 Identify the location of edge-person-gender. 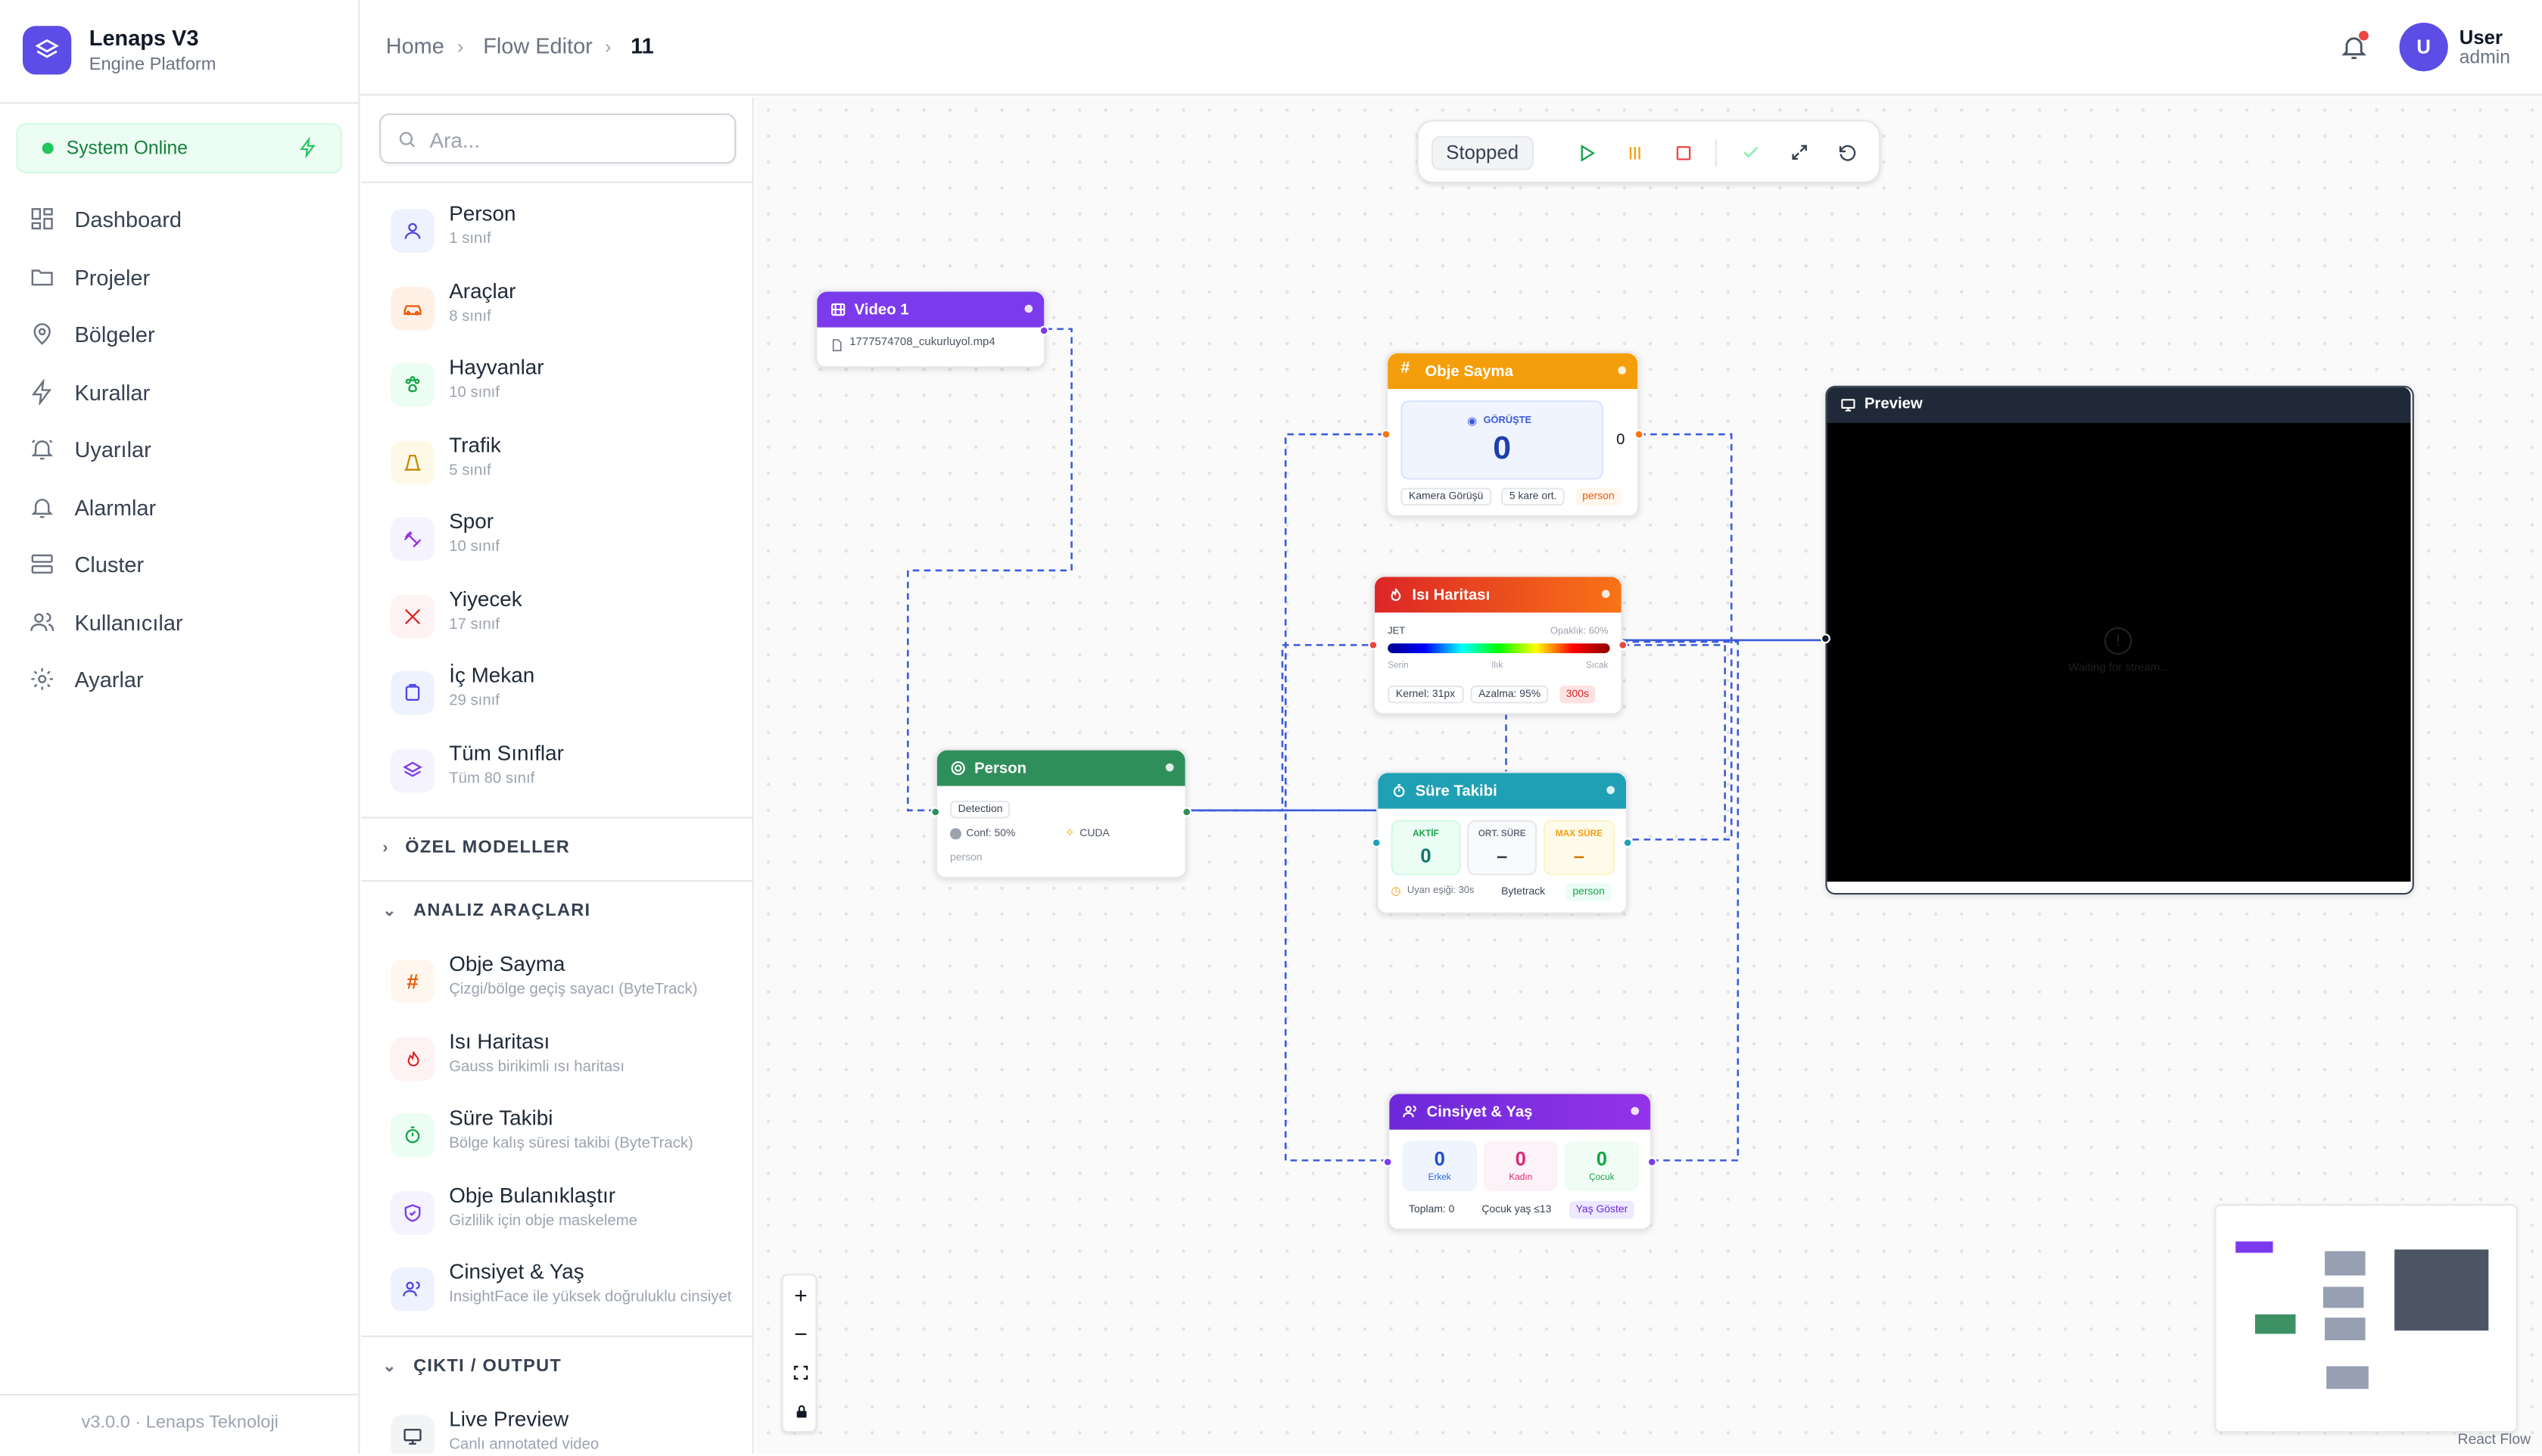
(1288, 985).